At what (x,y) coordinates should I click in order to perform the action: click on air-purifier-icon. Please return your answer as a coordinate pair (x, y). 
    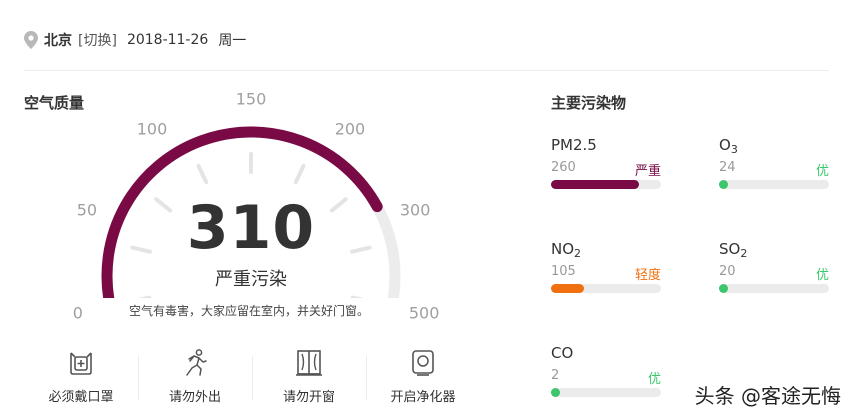
    Looking at the image, I should click on (423, 363).